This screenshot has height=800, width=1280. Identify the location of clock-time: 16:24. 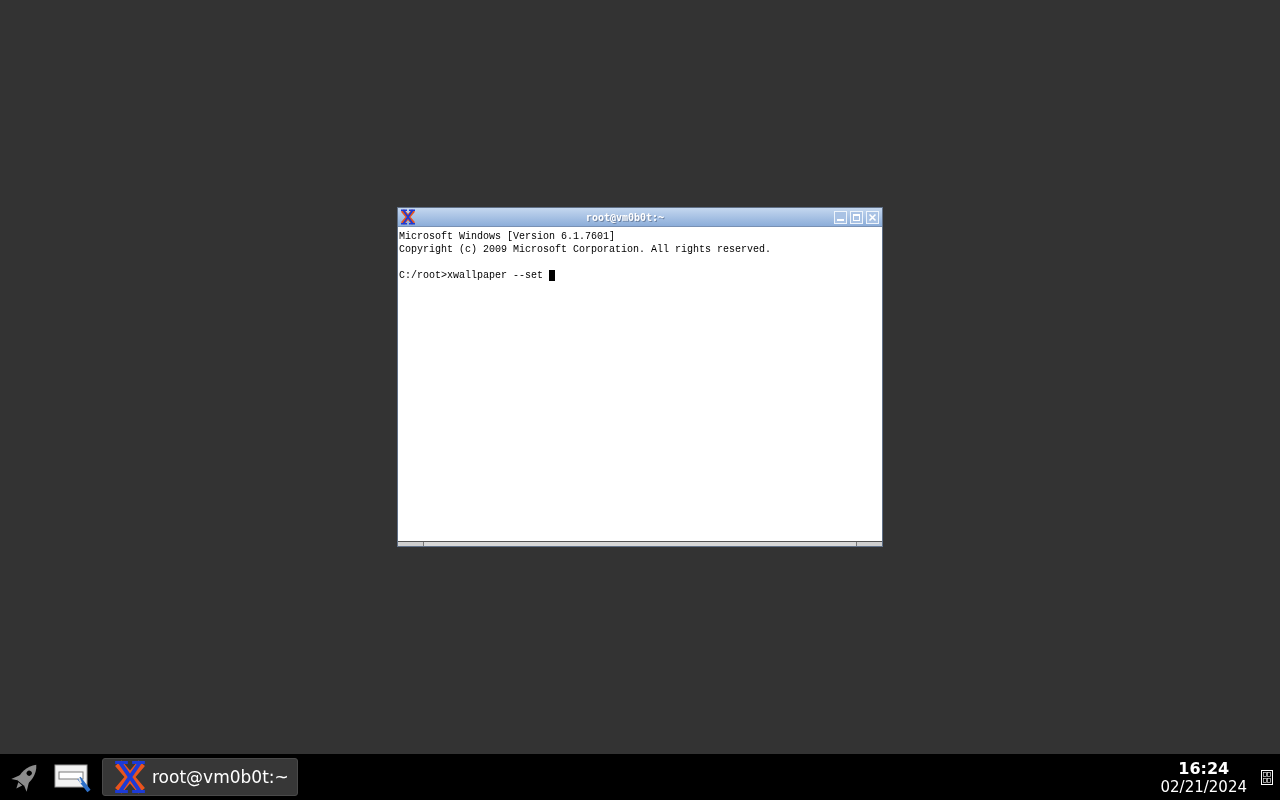
(1204, 768).